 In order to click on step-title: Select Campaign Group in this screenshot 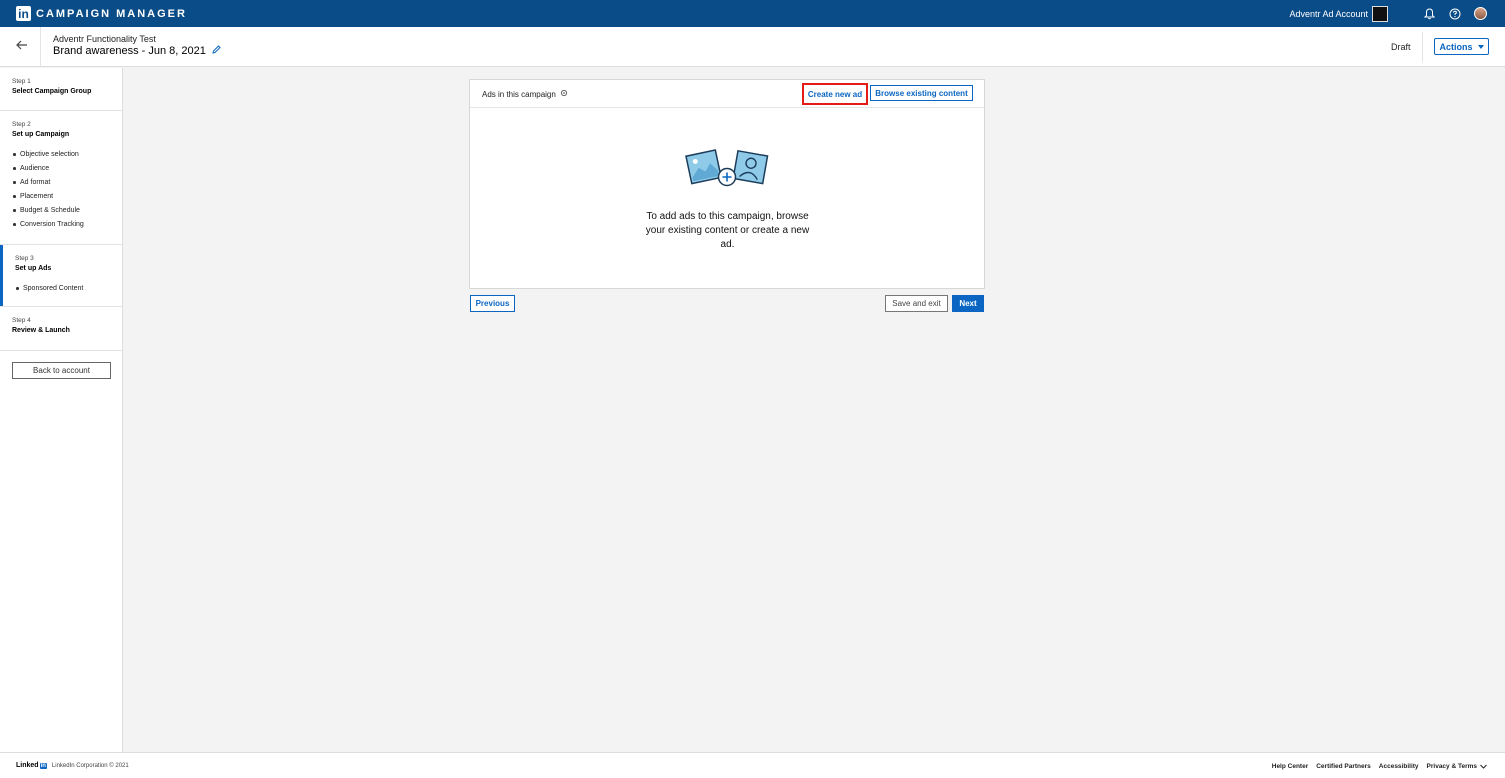, I will do `click(52, 91)`.